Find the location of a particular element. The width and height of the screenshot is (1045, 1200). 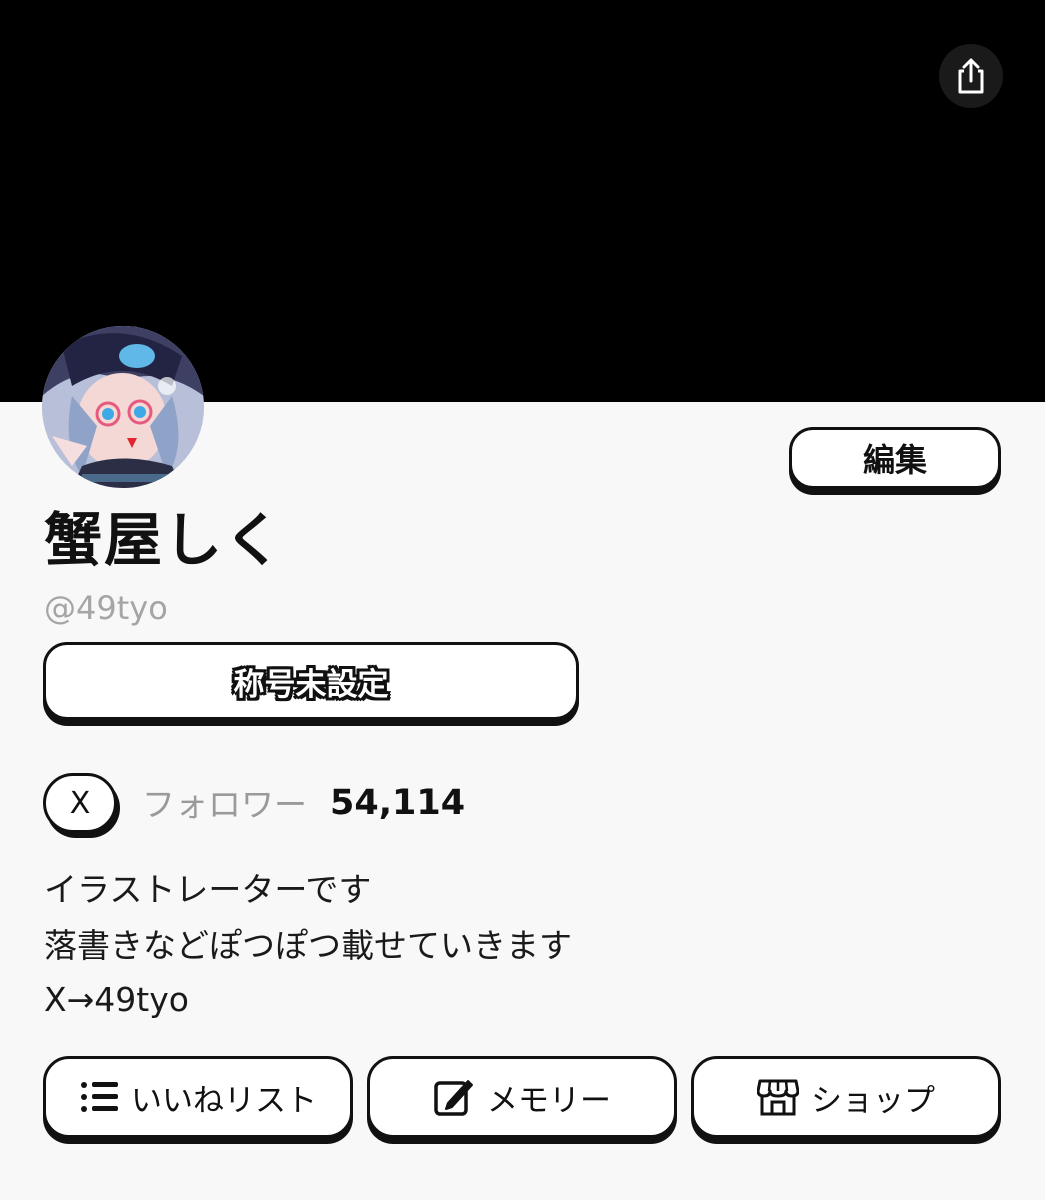

shop-label: ショップ is located at coordinates (873, 1100).